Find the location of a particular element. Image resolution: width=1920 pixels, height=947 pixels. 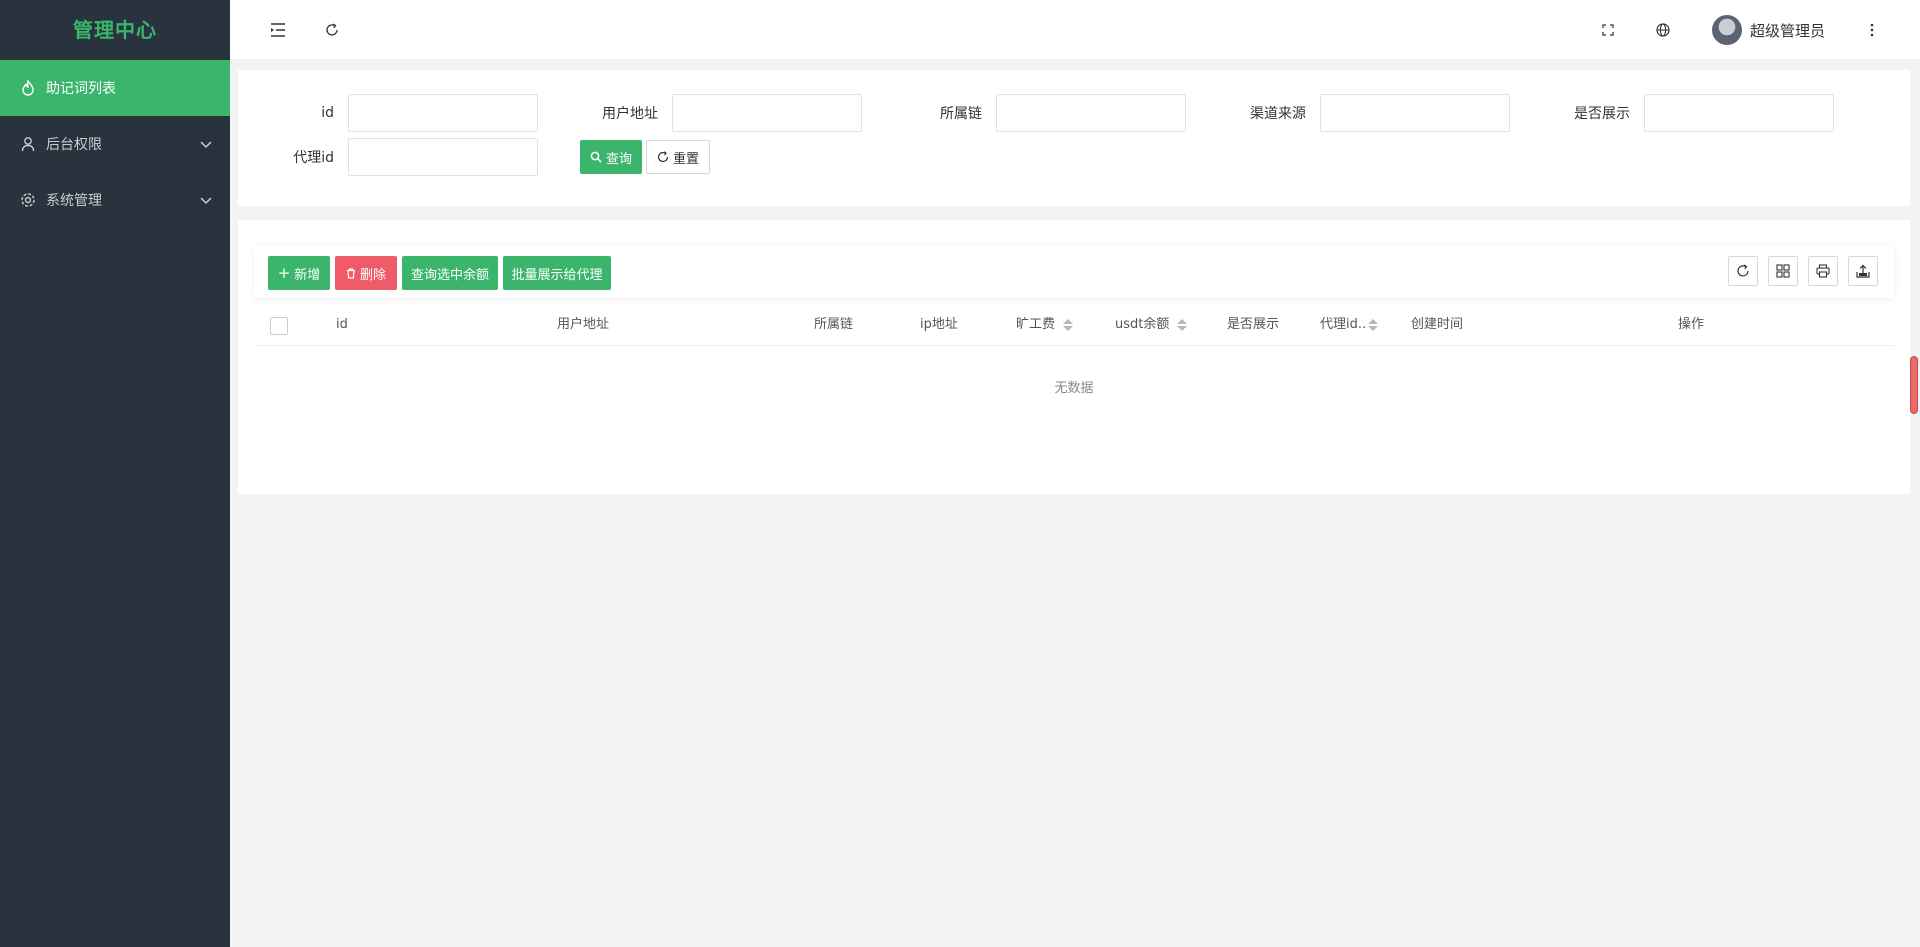

batch-show-to-agent-button: 批量展示给代理 is located at coordinates (557, 273).